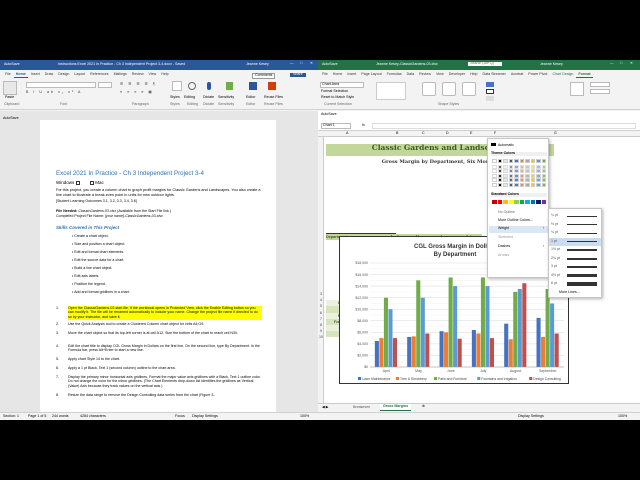  I want to click on arrange-icon, so click(577, 89).